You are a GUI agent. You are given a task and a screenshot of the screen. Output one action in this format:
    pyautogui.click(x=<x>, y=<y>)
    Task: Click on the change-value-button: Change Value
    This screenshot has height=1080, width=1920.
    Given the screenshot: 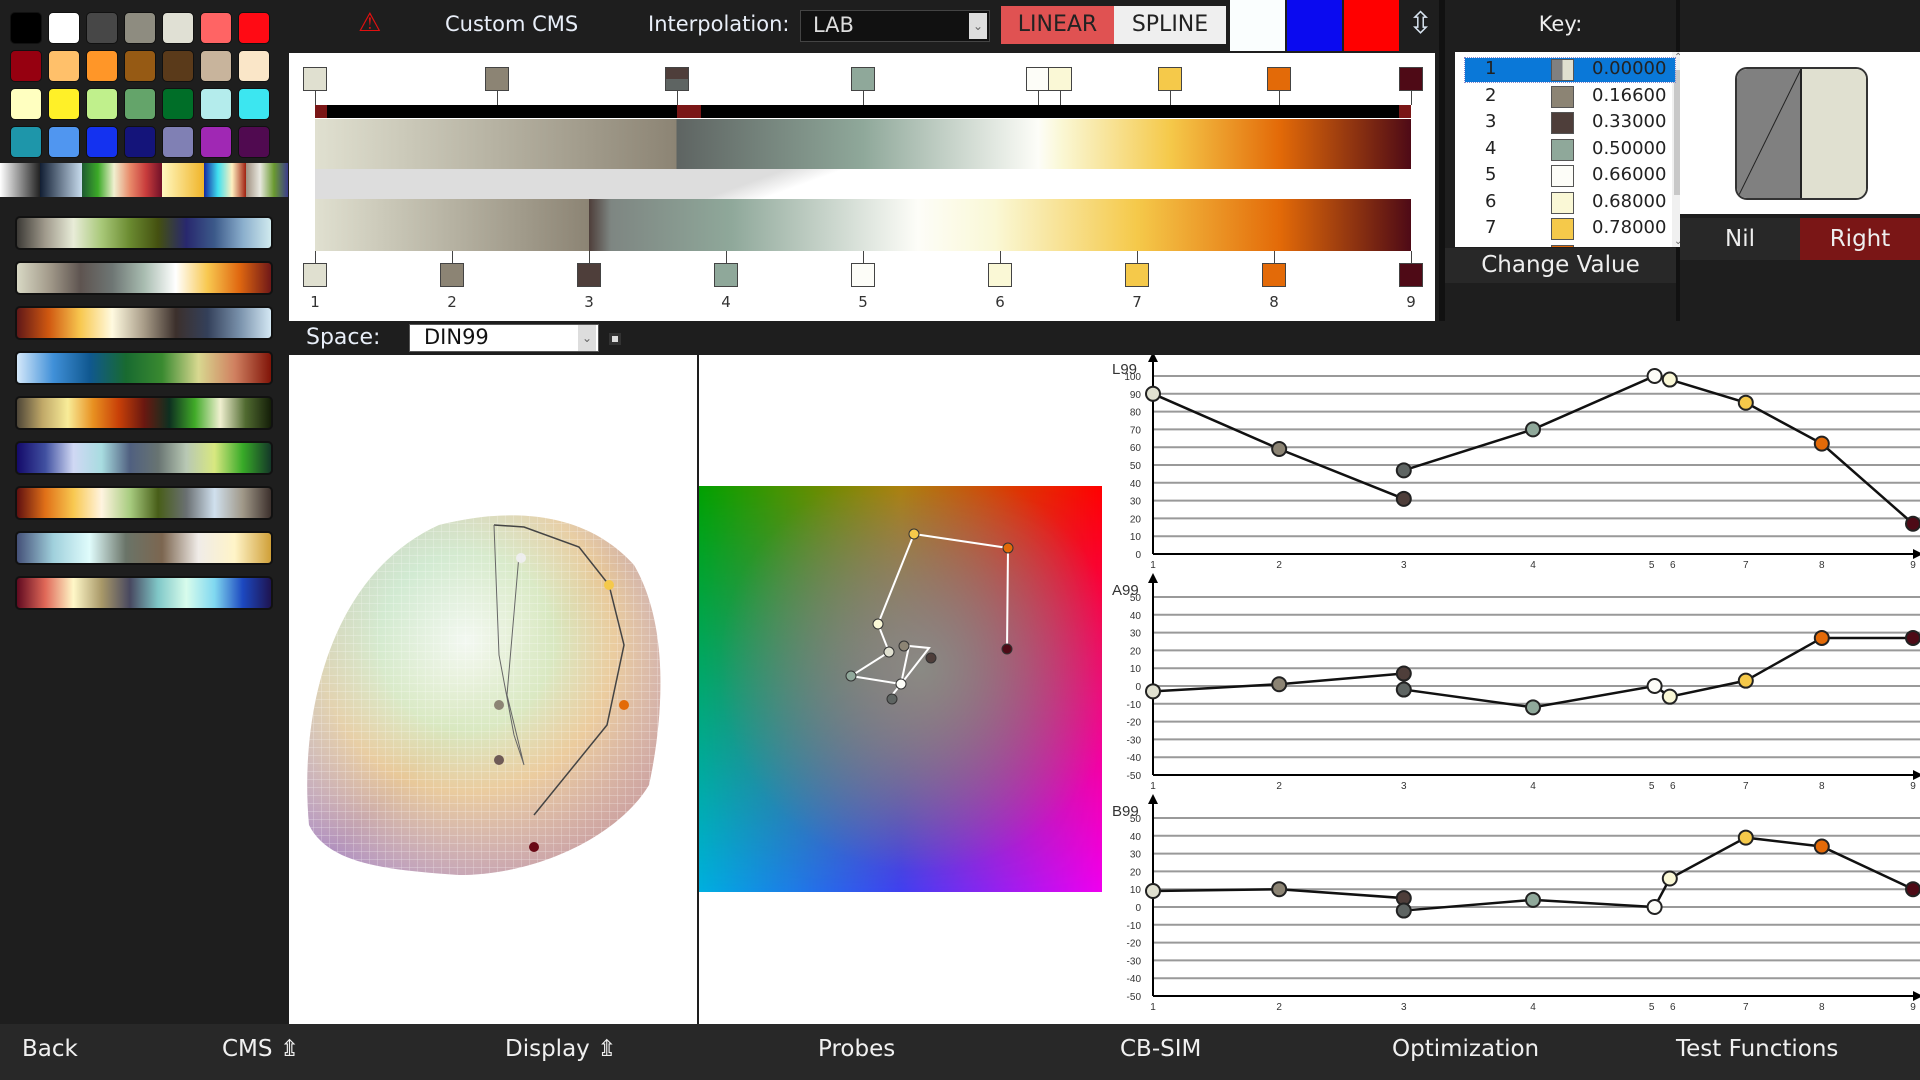 What is the action you would take?
    pyautogui.click(x=1560, y=265)
    